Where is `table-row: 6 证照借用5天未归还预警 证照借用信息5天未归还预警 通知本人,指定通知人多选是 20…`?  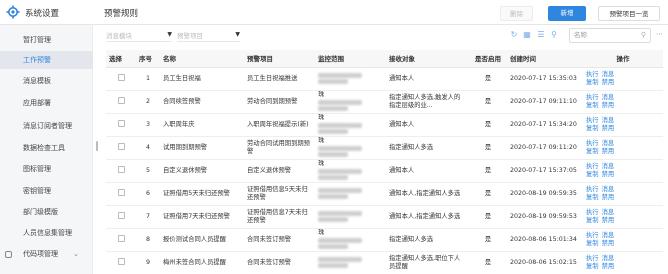 table-row: 6 证照借用5天未归还预警 证照借用信息5天未归还预警 通知本人,指定通知人多选是 20… is located at coordinates (384, 194).